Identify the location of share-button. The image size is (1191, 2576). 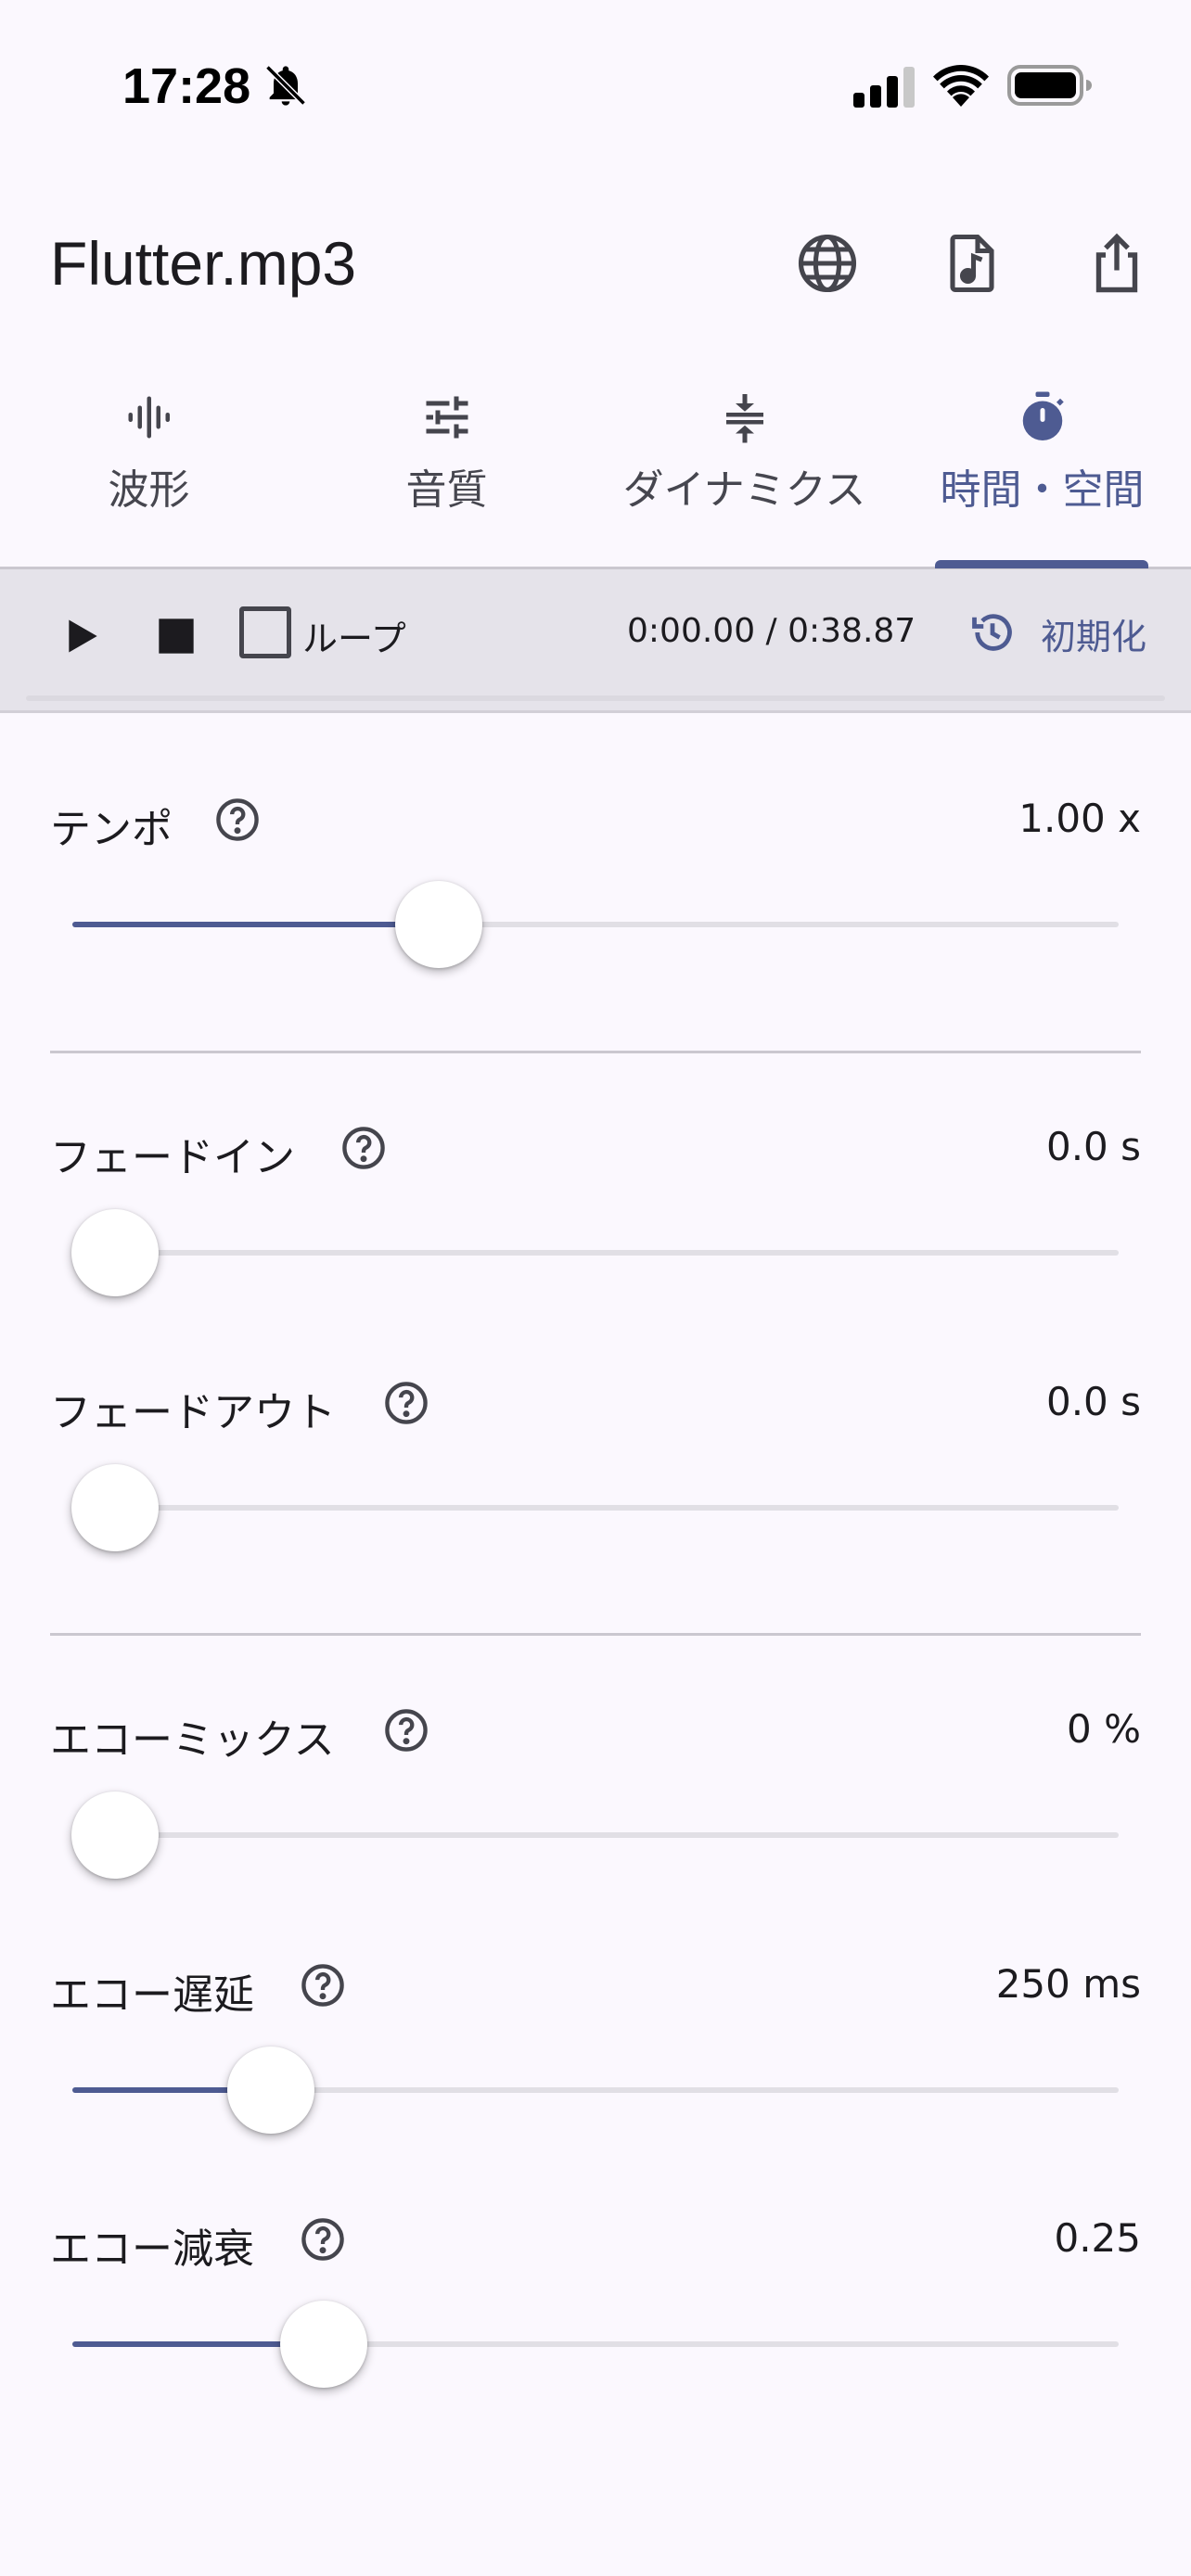
(1116, 263).